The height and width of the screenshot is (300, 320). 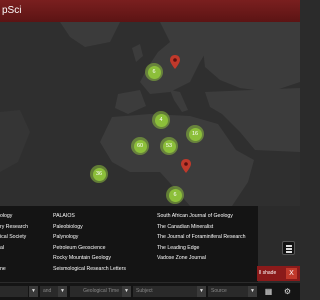 I want to click on layers-button, so click(x=288, y=248).